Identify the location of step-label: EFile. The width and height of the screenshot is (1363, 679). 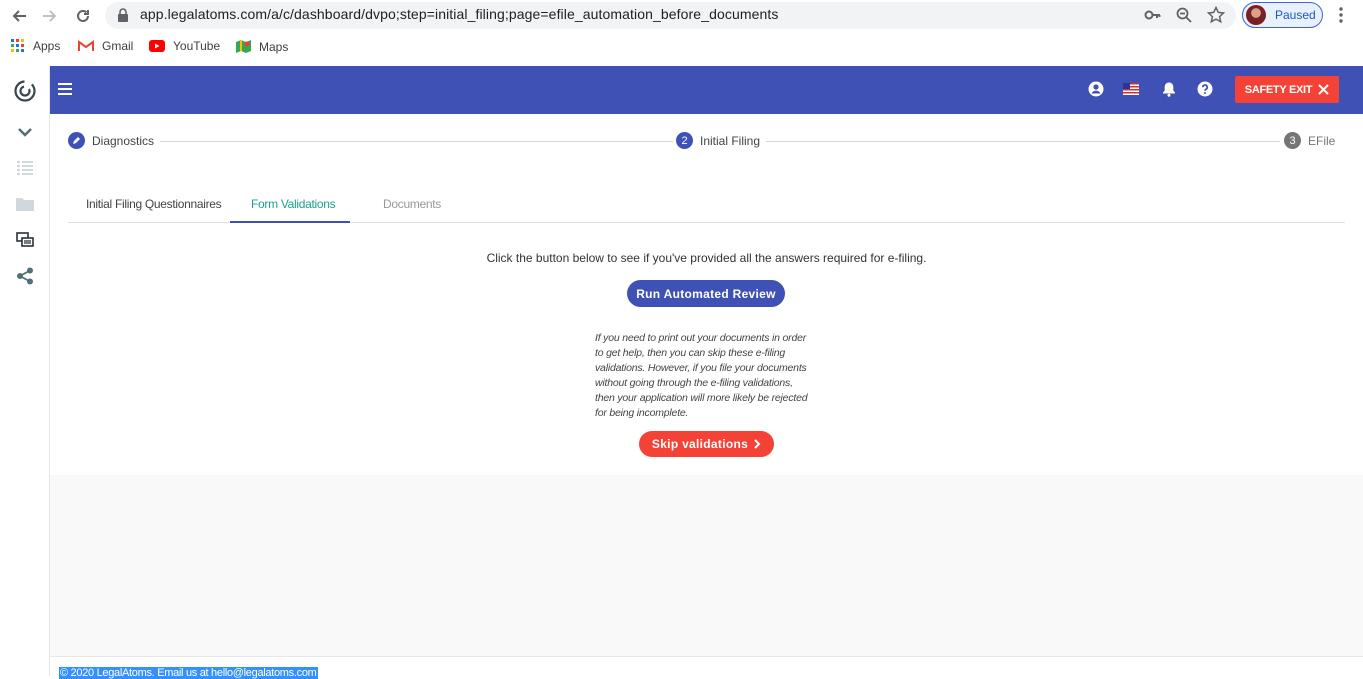
(1322, 140).